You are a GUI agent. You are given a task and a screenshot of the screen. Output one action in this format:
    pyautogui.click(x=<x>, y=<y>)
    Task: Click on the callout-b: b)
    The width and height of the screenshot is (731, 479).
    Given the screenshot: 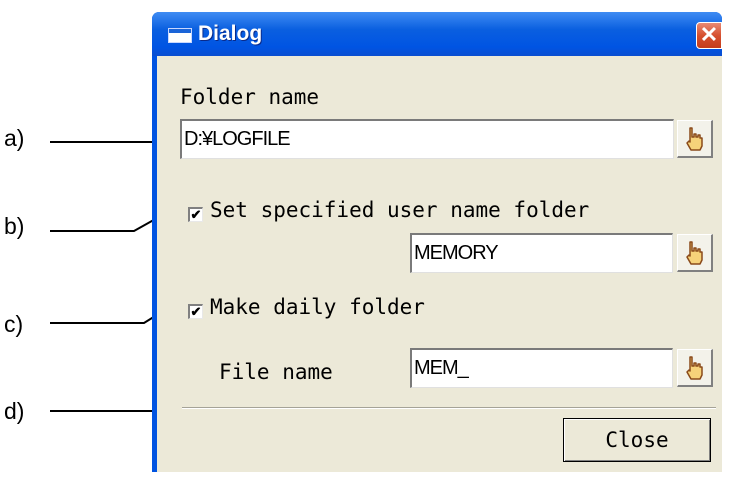 What is the action you would take?
    pyautogui.click(x=14, y=226)
    